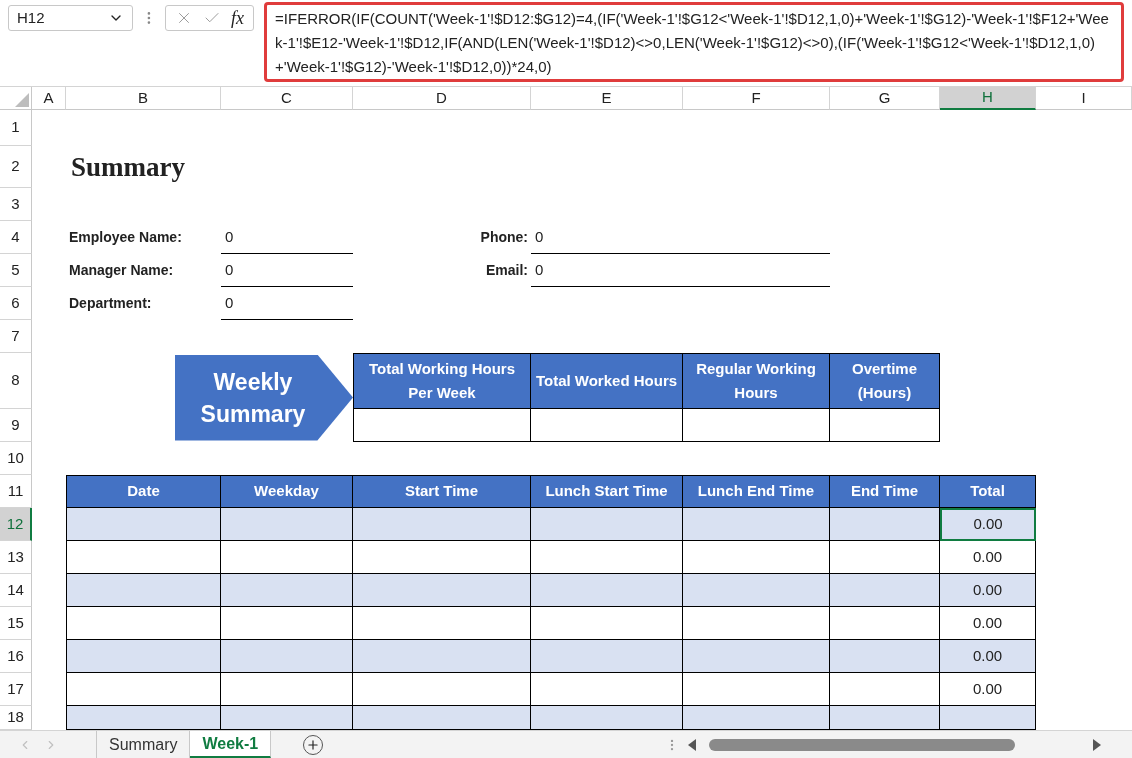  What do you see at coordinates (16, 270) in the screenshot?
I see `row-header: 5` at bounding box center [16, 270].